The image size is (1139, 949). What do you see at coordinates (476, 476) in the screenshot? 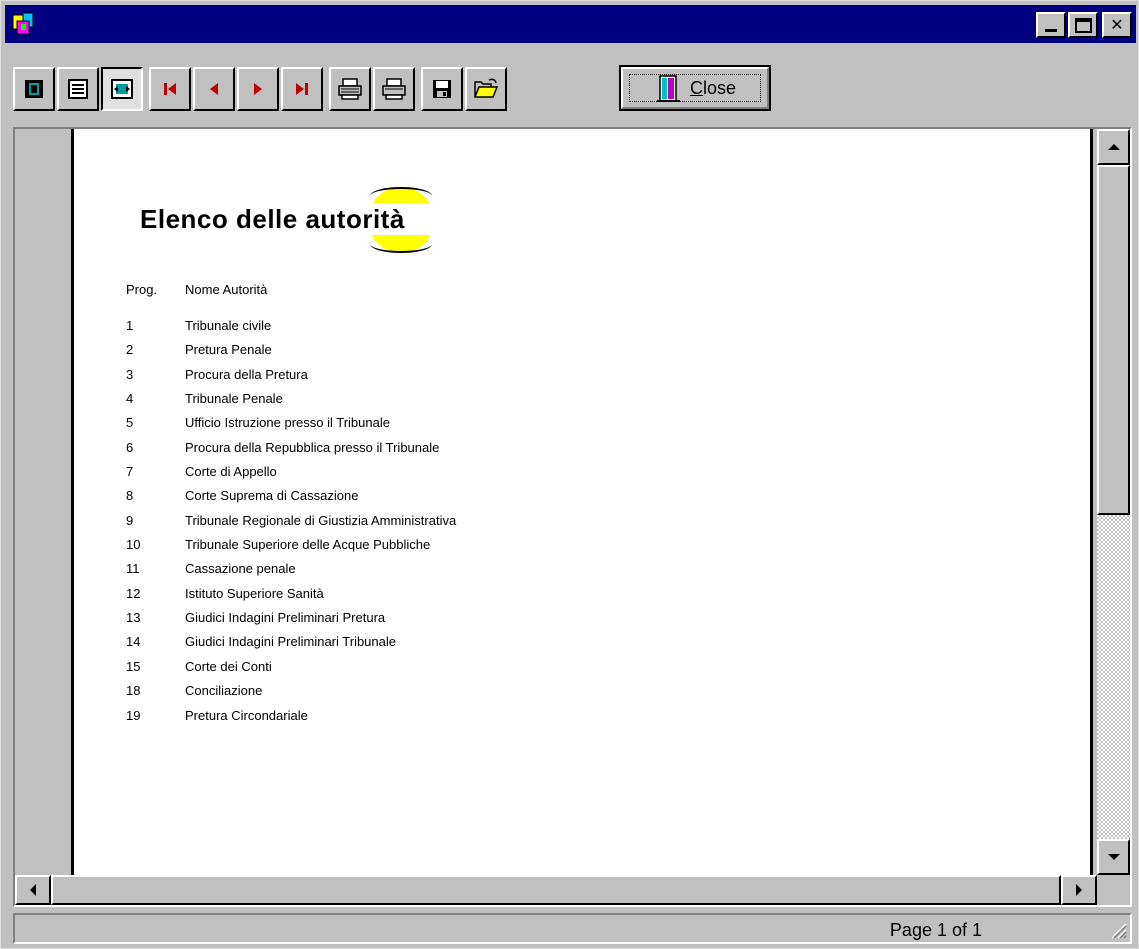
I see `table-row: 7 Corte di Appello` at bounding box center [476, 476].